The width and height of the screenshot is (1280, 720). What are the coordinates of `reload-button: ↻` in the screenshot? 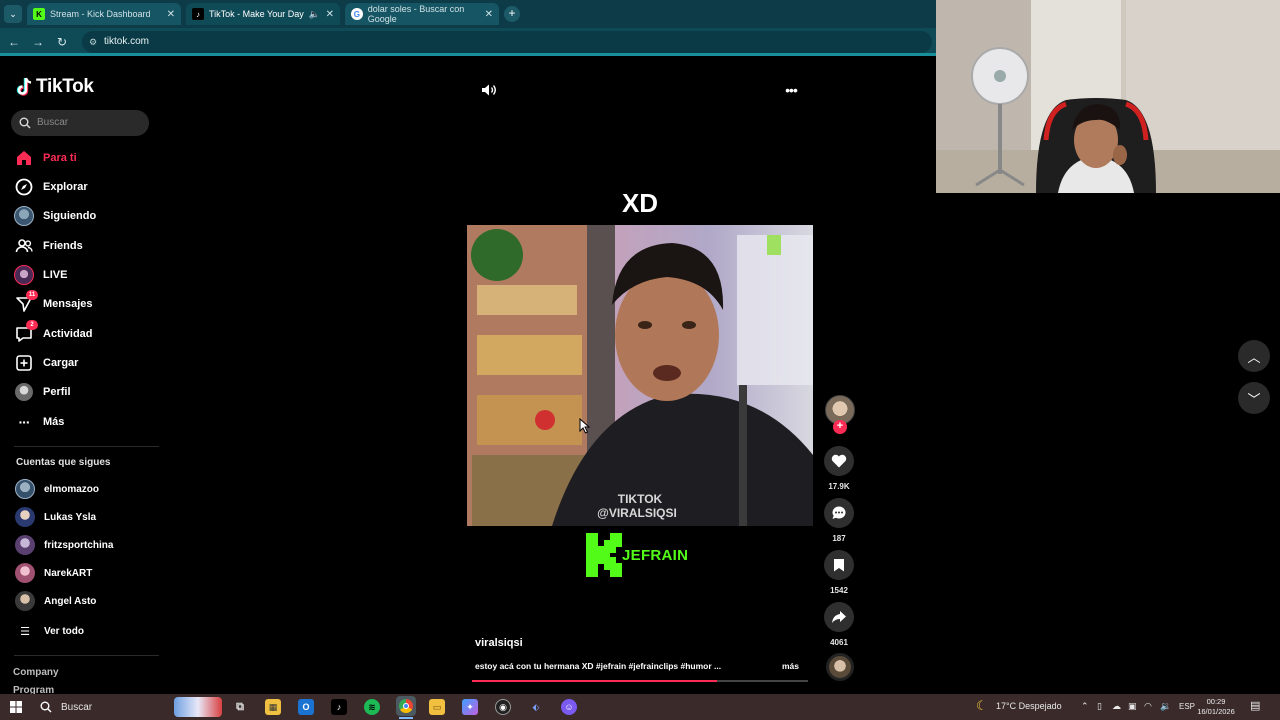 It's located at (62, 42).